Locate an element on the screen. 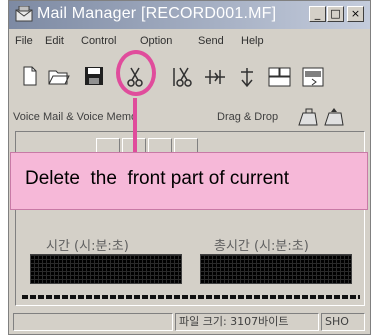 Image resolution: width=379 pixels, height=335 pixels. status-bar: 파일 크기: 3107바이트 SHO is located at coordinates (189, 322).